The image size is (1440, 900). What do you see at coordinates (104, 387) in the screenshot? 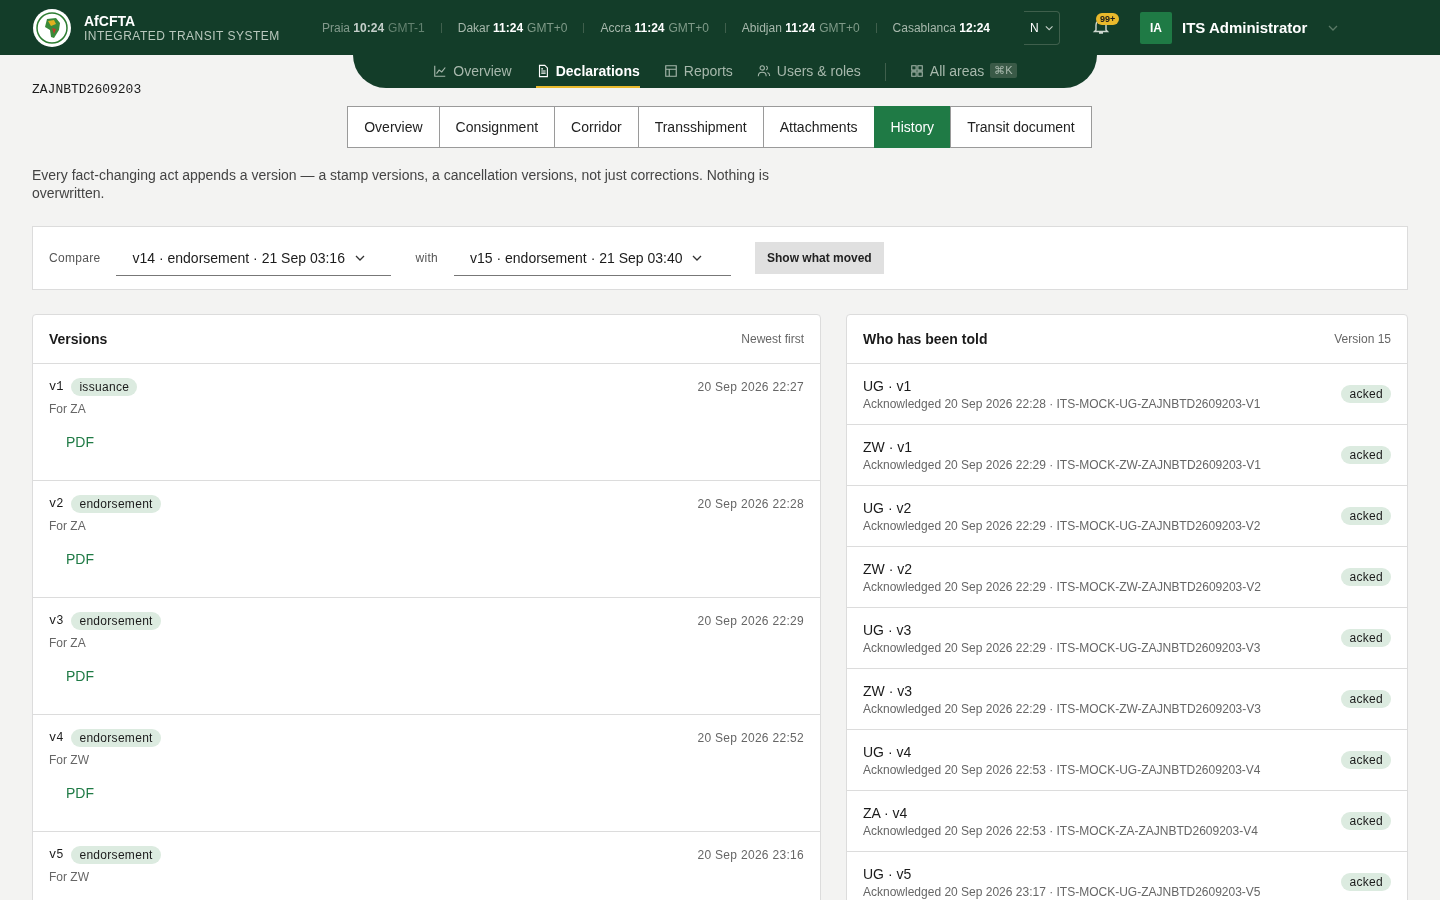
I see `version-tag: issuance` at bounding box center [104, 387].